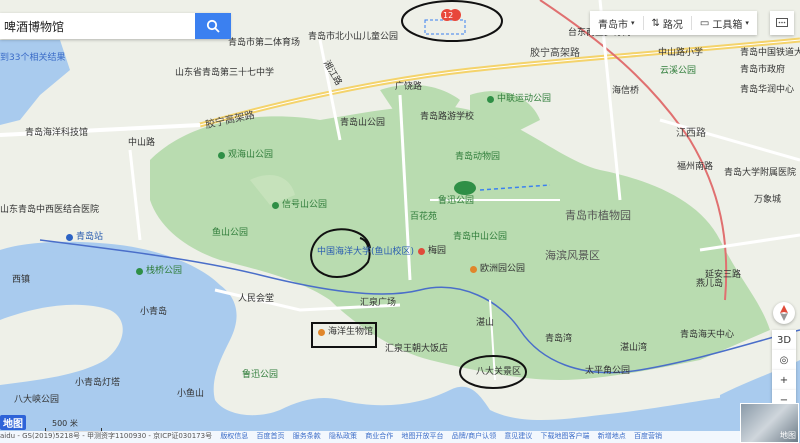  What do you see at coordinates (378, 303) in the screenshot?
I see `poi-huiquan-square: 汇泉广场` at bounding box center [378, 303].